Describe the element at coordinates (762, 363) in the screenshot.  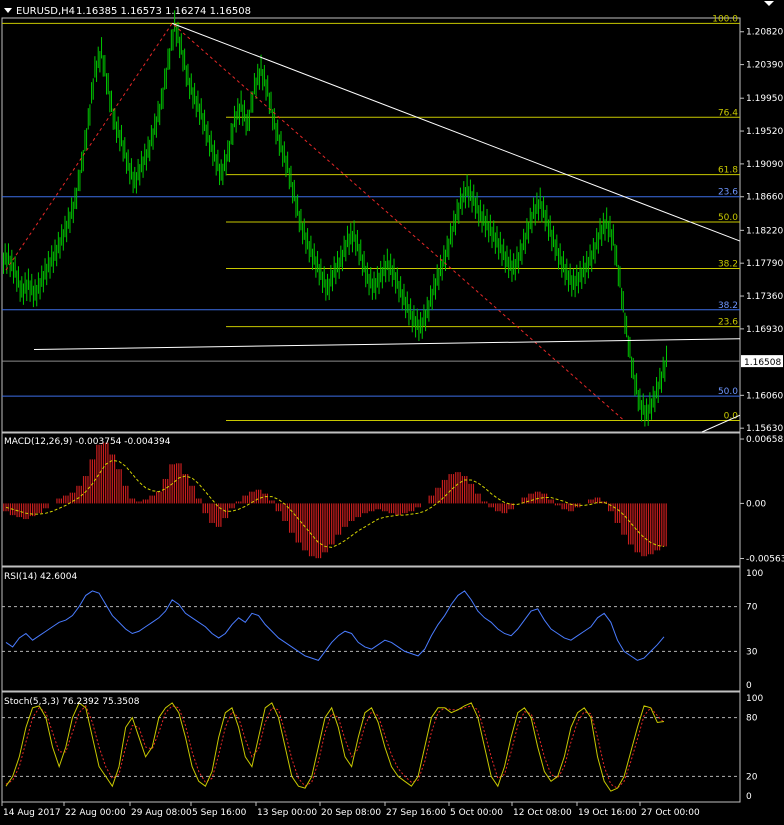
I see `current-price-label: 1.16508` at that location.